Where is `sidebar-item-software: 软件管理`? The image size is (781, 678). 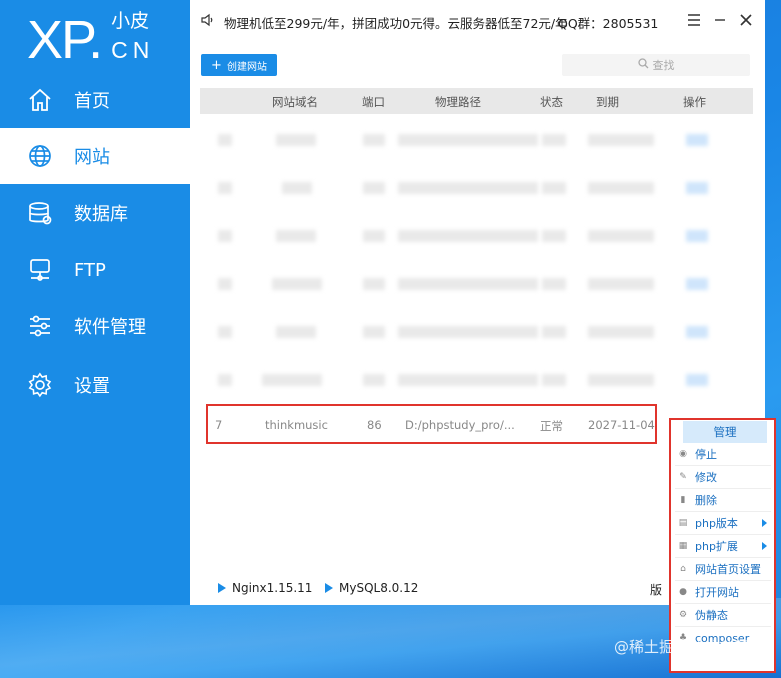
sidebar-item-software: 软件管理 is located at coordinates (95, 326).